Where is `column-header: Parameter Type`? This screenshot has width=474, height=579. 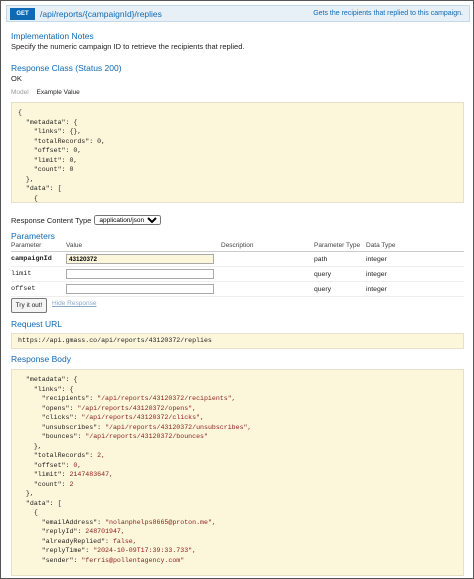 column-header: Parameter Type is located at coordinates (337, 245).